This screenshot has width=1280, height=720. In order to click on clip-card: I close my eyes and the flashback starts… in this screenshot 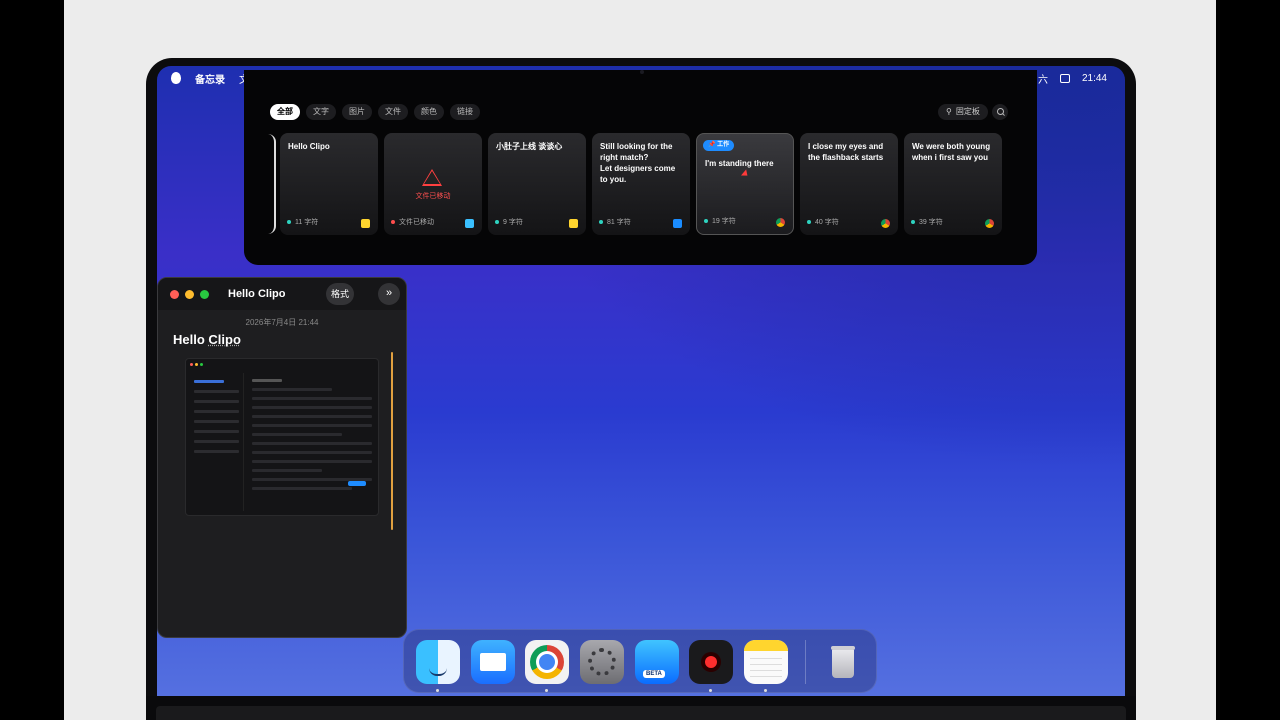, I will do `click(849, 184)`.